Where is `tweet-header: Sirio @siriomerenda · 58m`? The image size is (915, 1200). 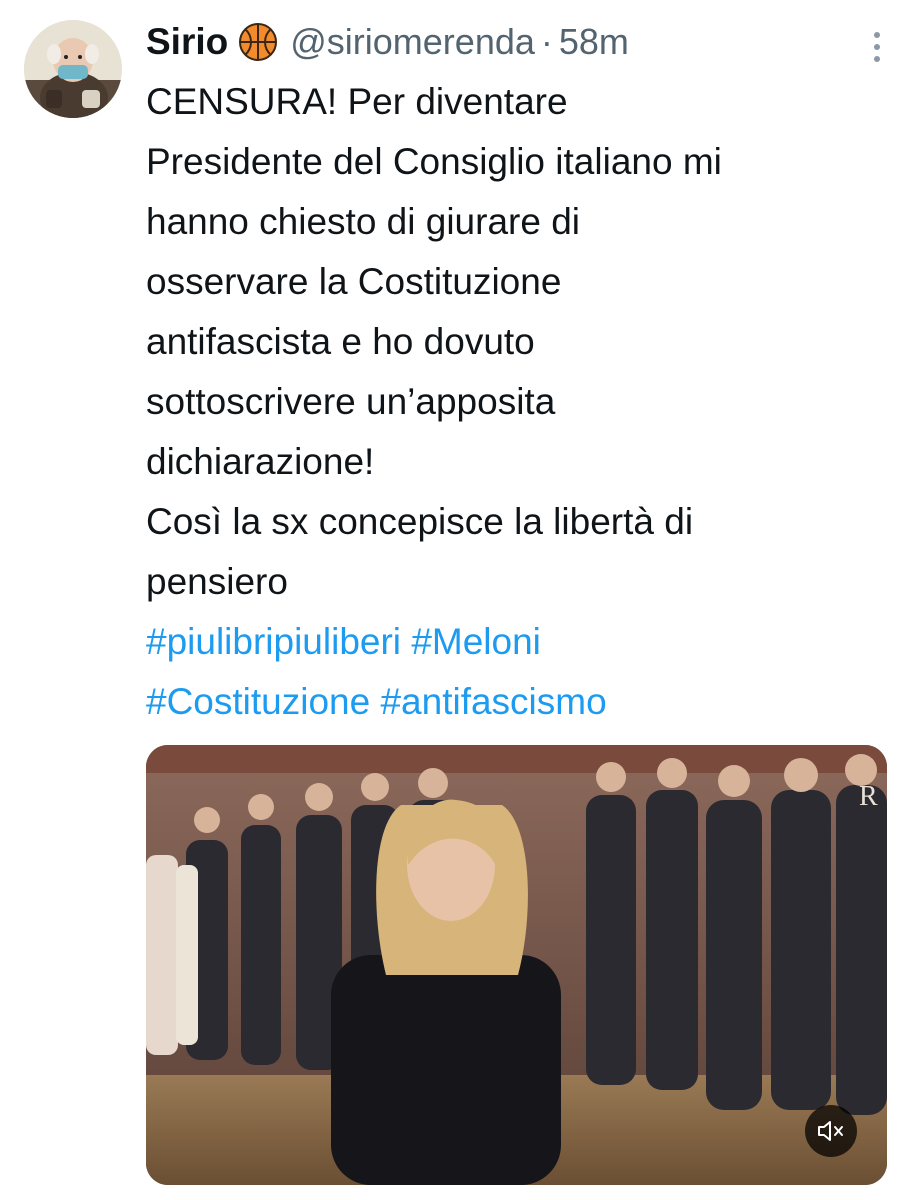 tweet-header: Sirio @siriomerenda · 58m is located at coordinates (518, 42).